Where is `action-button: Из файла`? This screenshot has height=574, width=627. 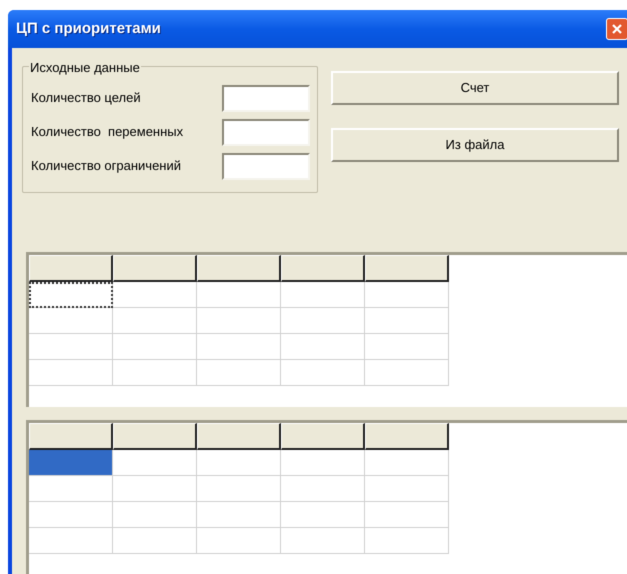 action-button: Из файла is located at coordinates (475, 145).